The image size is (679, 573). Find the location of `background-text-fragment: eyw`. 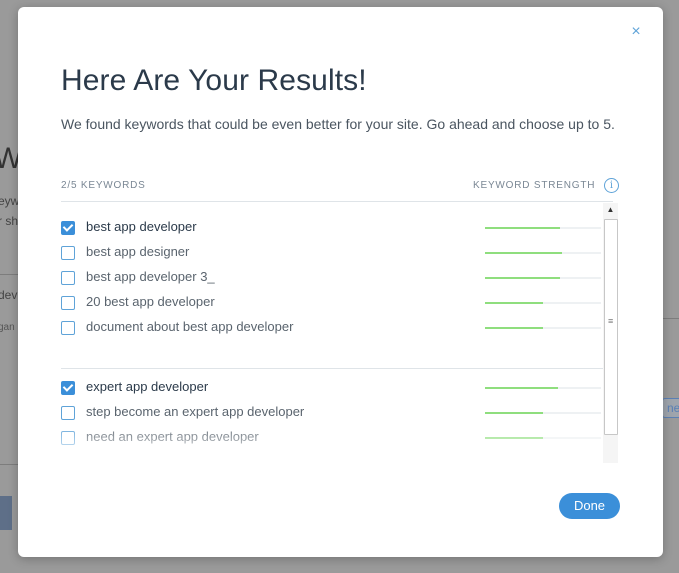

background-text-fragment: eyw is located at coordinates (10, 201).